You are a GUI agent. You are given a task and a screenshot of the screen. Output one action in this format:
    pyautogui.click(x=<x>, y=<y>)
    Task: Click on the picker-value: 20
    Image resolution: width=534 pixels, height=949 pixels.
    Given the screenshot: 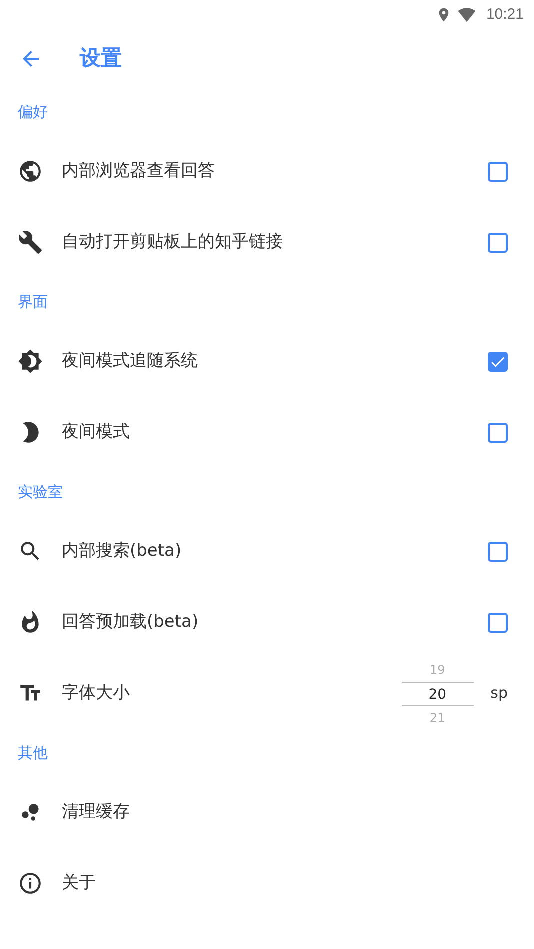 What is the action you would take?
    pyautogui.click(x=438, y=694)
    